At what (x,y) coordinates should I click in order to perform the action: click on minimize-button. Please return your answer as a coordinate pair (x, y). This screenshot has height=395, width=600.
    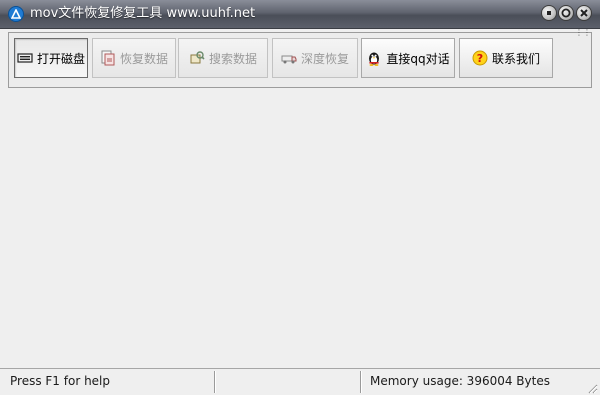
    Looking at the image, I should click on (549, 13).